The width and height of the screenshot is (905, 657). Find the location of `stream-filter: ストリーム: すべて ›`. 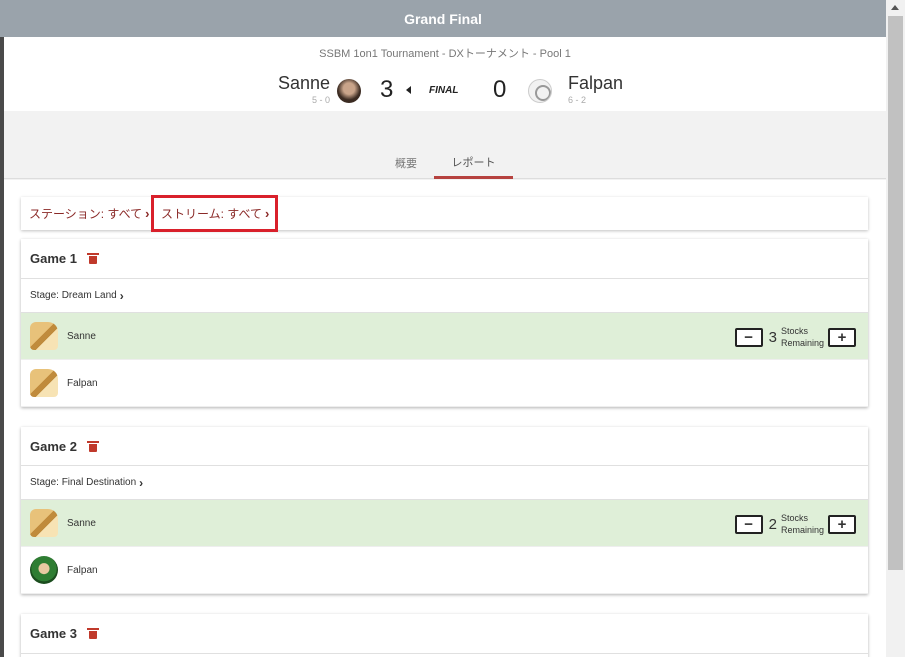

stream-filter: ストリーム: すべて › is located at coordinates (215, 213).